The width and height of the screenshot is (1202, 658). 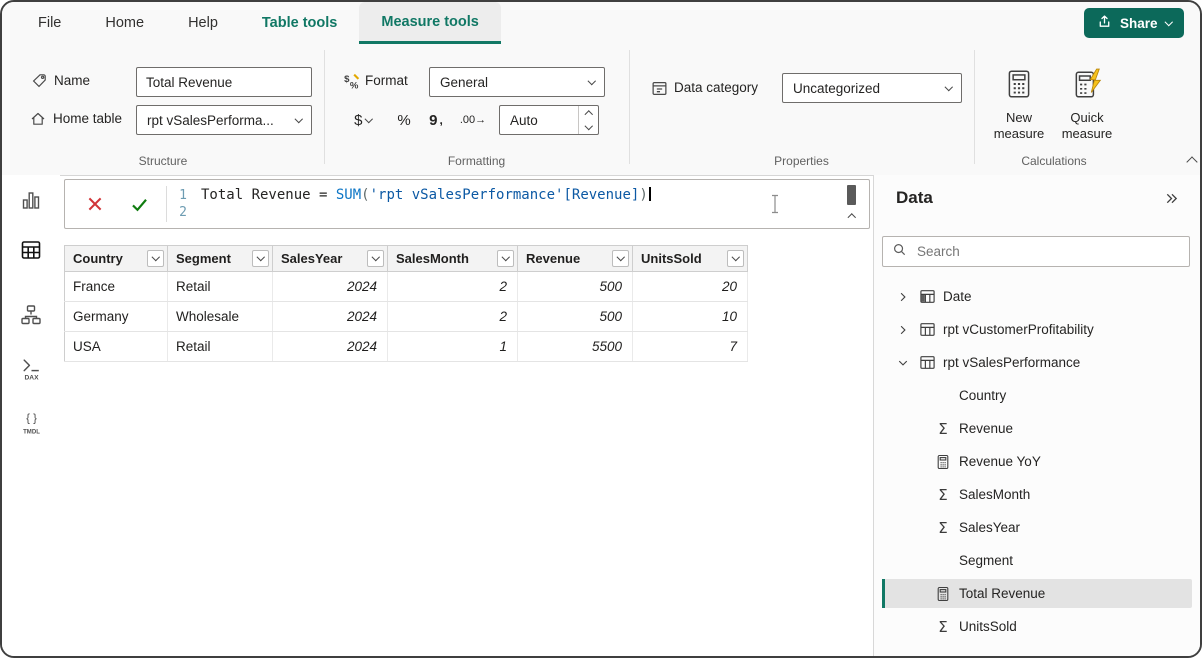 What do you see at coordinates (1037, 626) in the screenshot?
I see `field-item-unitssold: Σ UnitsSold` at bounding box center [1037, 626].